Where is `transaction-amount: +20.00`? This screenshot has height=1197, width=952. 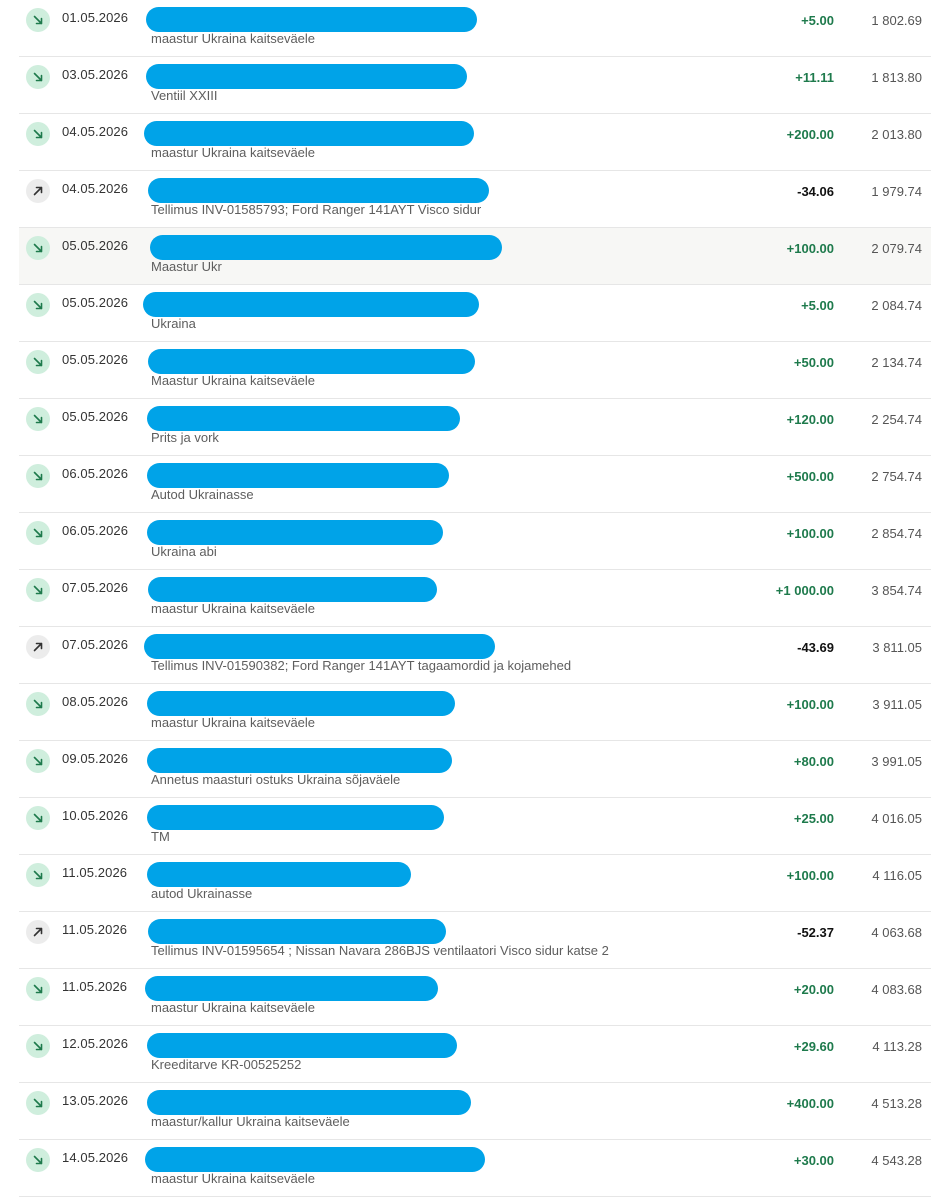 transaction-amount: +20.00 is located at coordinates (813, 989).